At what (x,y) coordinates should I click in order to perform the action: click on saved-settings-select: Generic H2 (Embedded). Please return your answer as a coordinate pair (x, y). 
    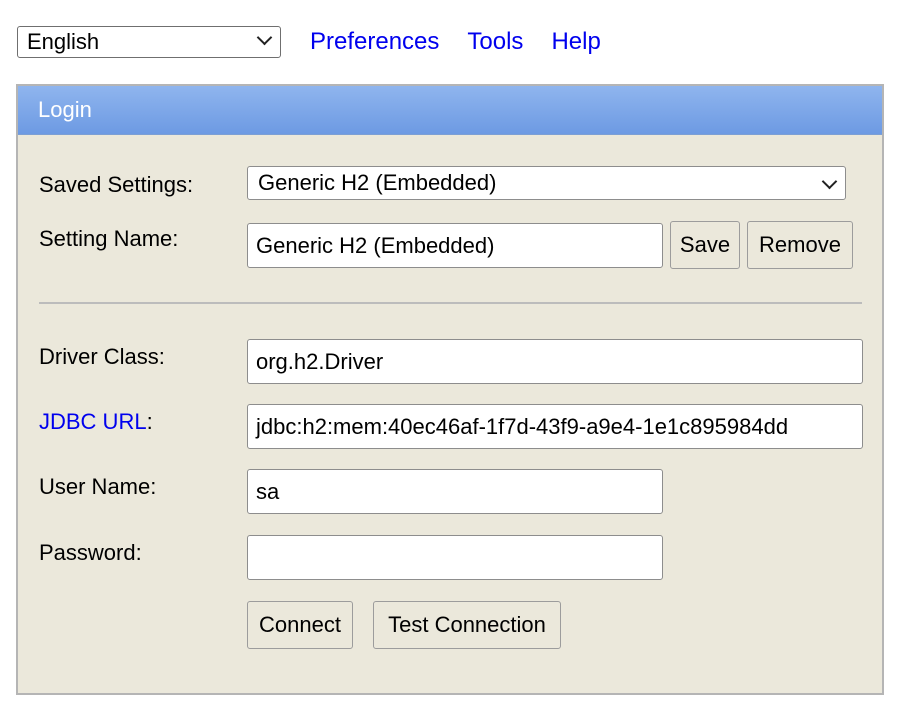
    Looking at the image, I should click on (546, 183).